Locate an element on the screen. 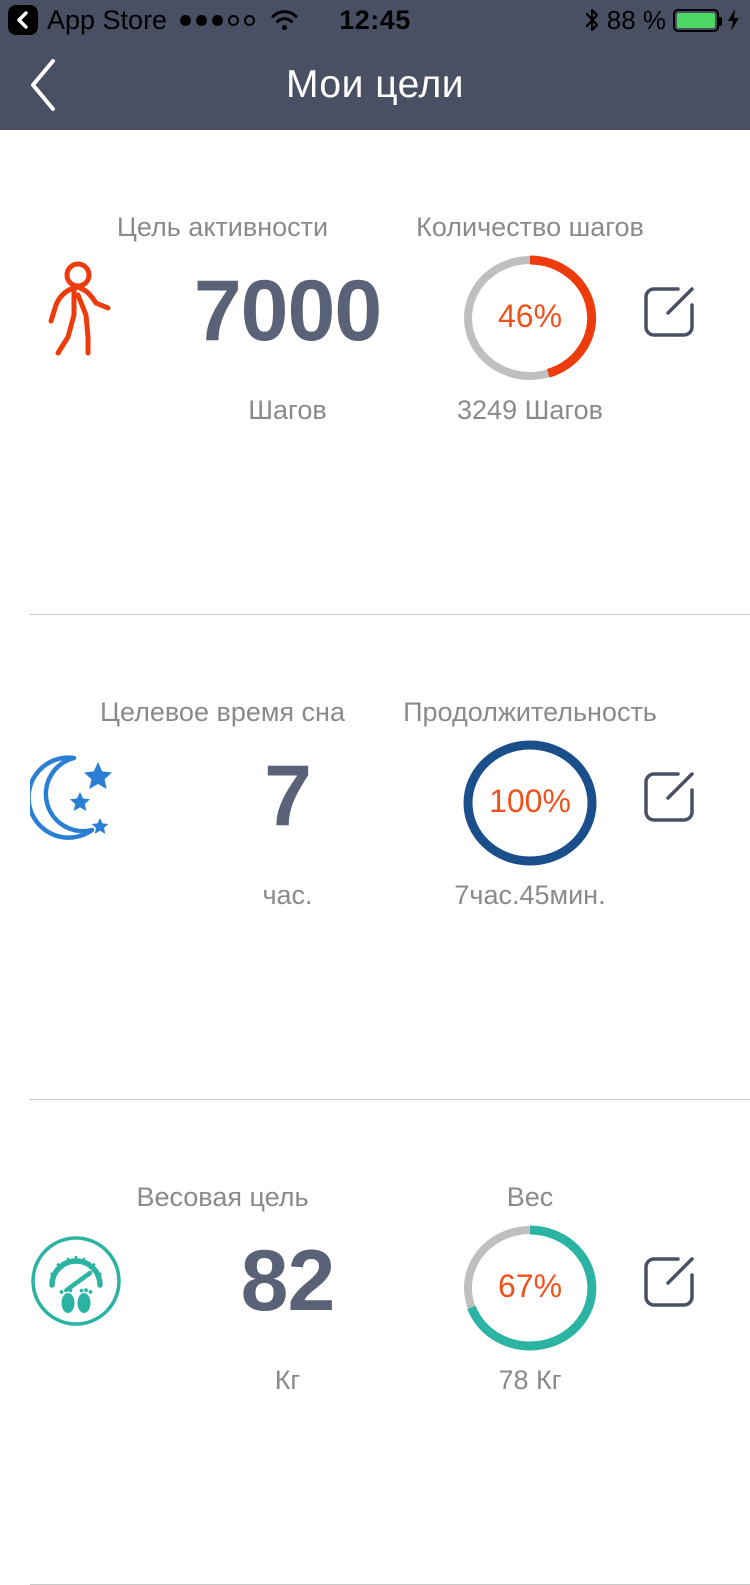 The image size is (750, 1585). page-title: Мои цели is located at coordinates (375, 84).